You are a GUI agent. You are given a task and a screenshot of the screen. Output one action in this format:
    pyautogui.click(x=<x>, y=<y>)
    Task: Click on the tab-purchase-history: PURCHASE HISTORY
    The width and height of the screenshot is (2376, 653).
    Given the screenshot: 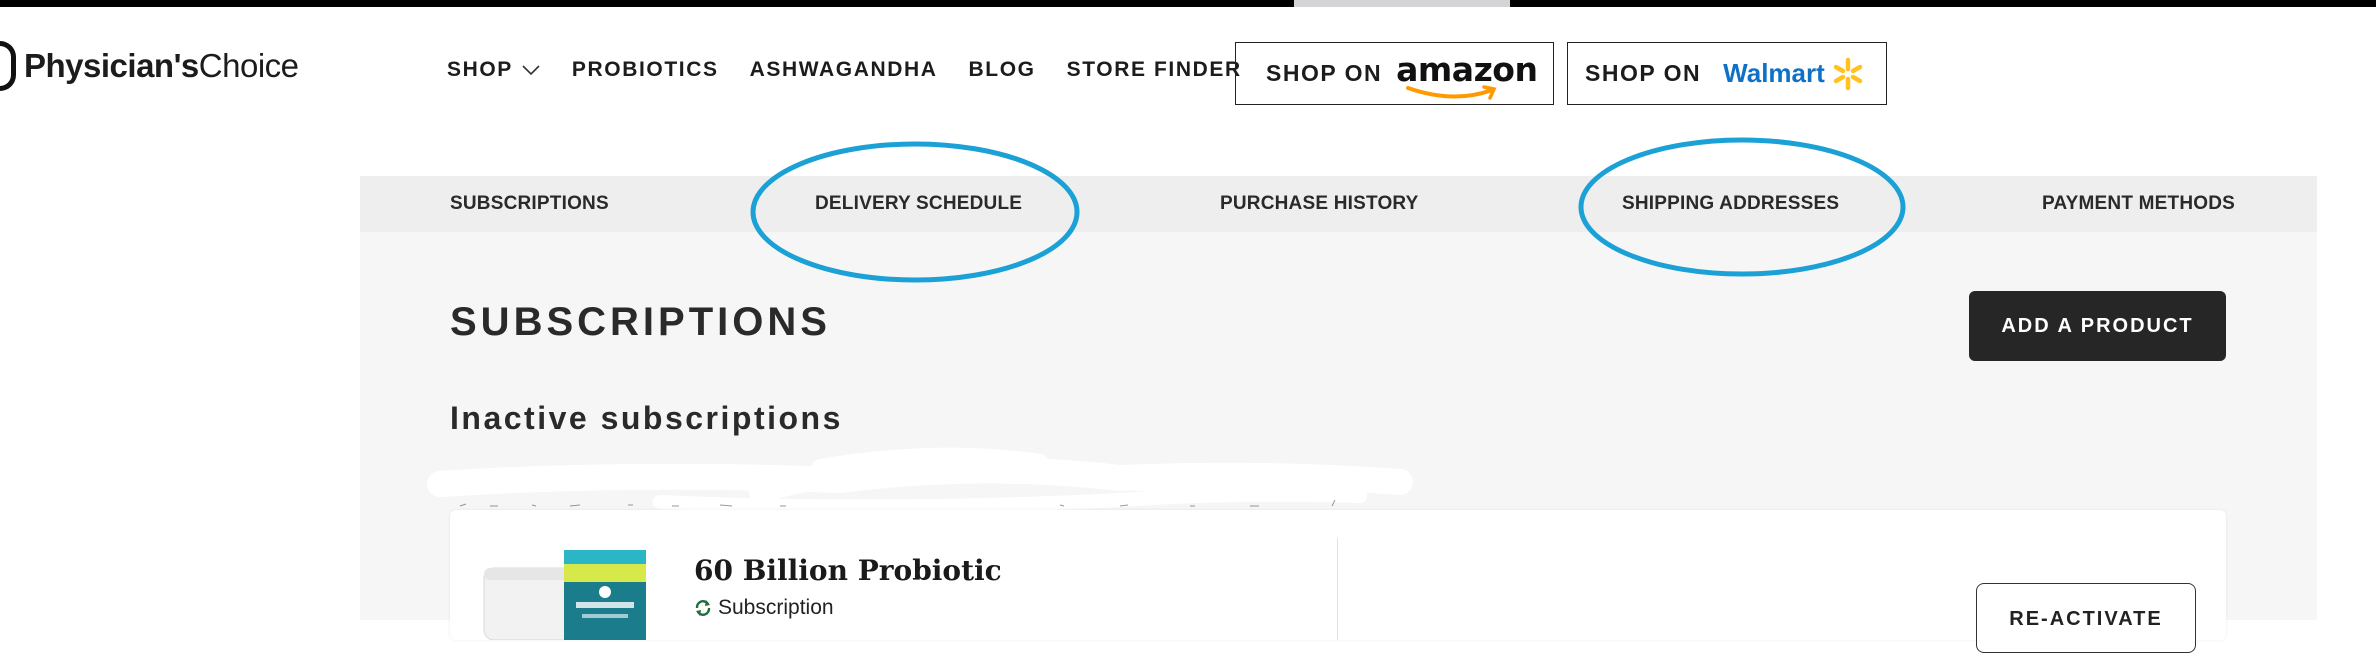 What is the action you would take?
    pyautogui.click(x=1319, y=204)
    